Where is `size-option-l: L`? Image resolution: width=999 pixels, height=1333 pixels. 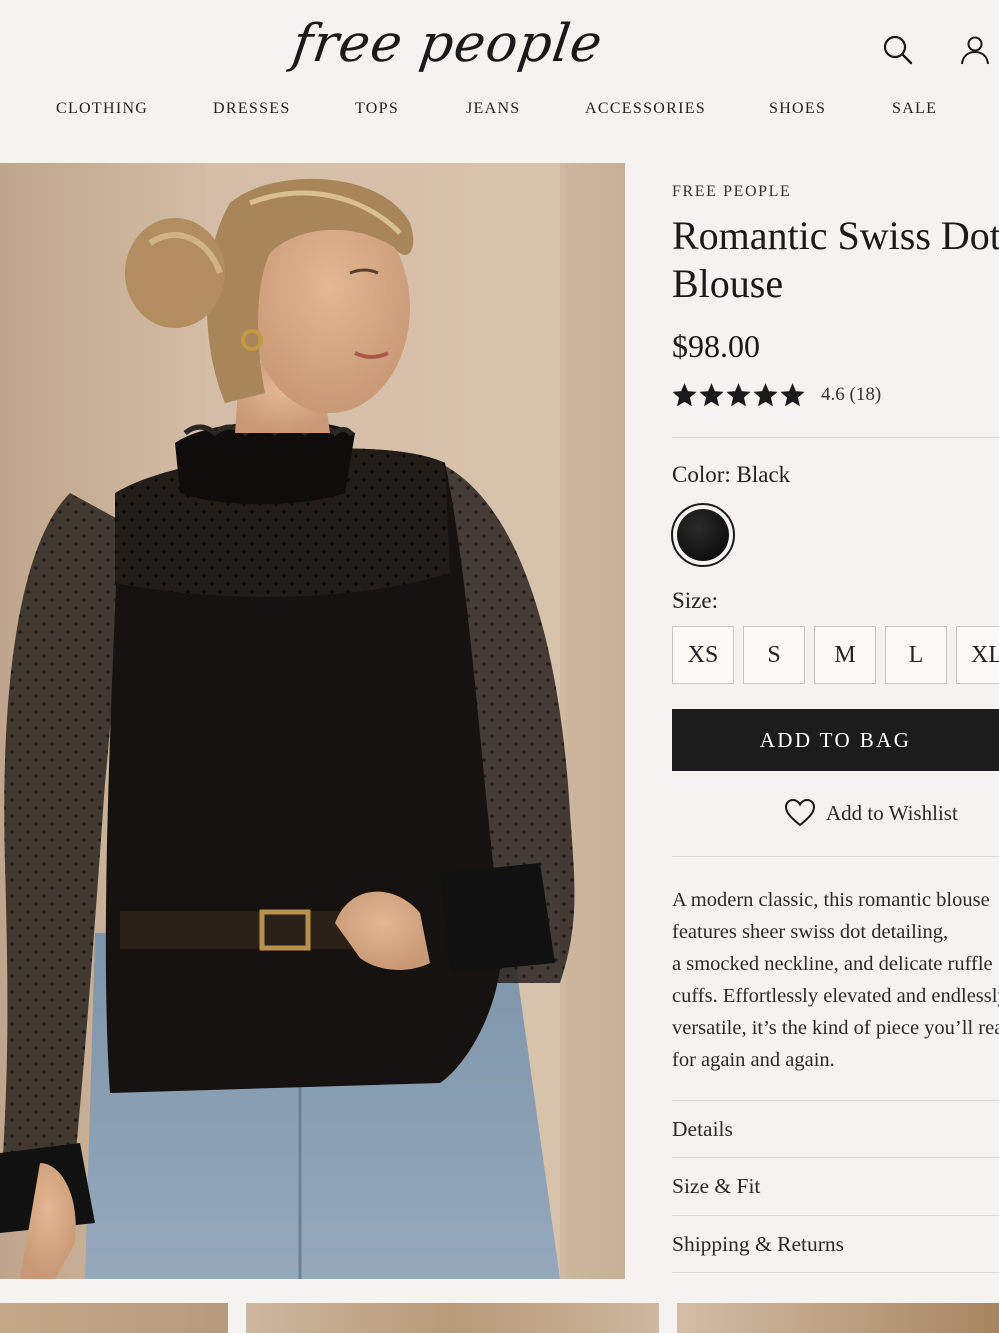 size-option-l: L is located at coordinates (916, 655).